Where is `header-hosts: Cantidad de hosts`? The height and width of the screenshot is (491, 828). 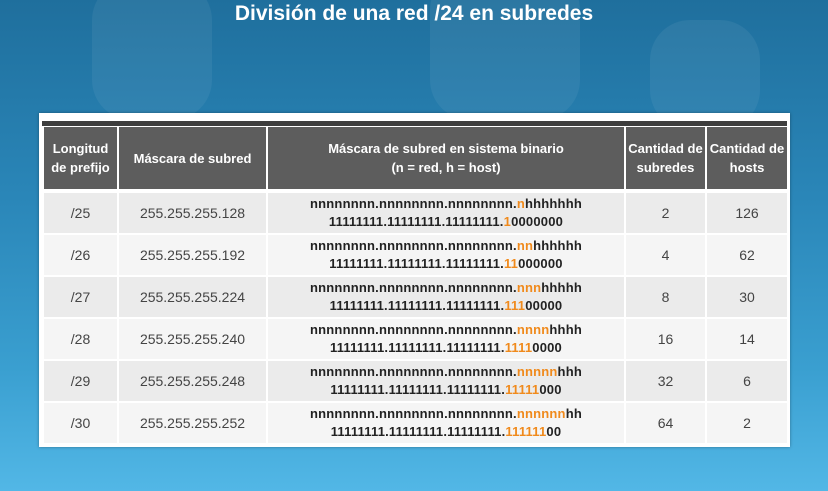
header-hosts: Cantidad de hosts is located at coordinates (747, 158).